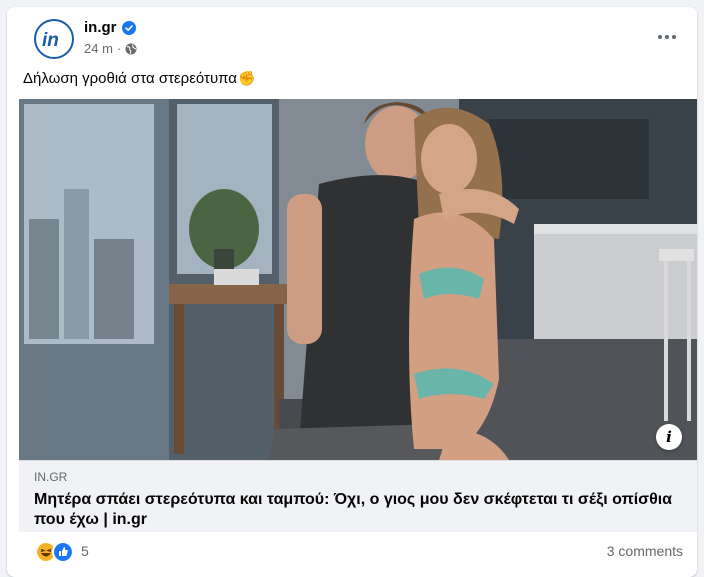  I want to click on reaction-icons, so click(54, 552).